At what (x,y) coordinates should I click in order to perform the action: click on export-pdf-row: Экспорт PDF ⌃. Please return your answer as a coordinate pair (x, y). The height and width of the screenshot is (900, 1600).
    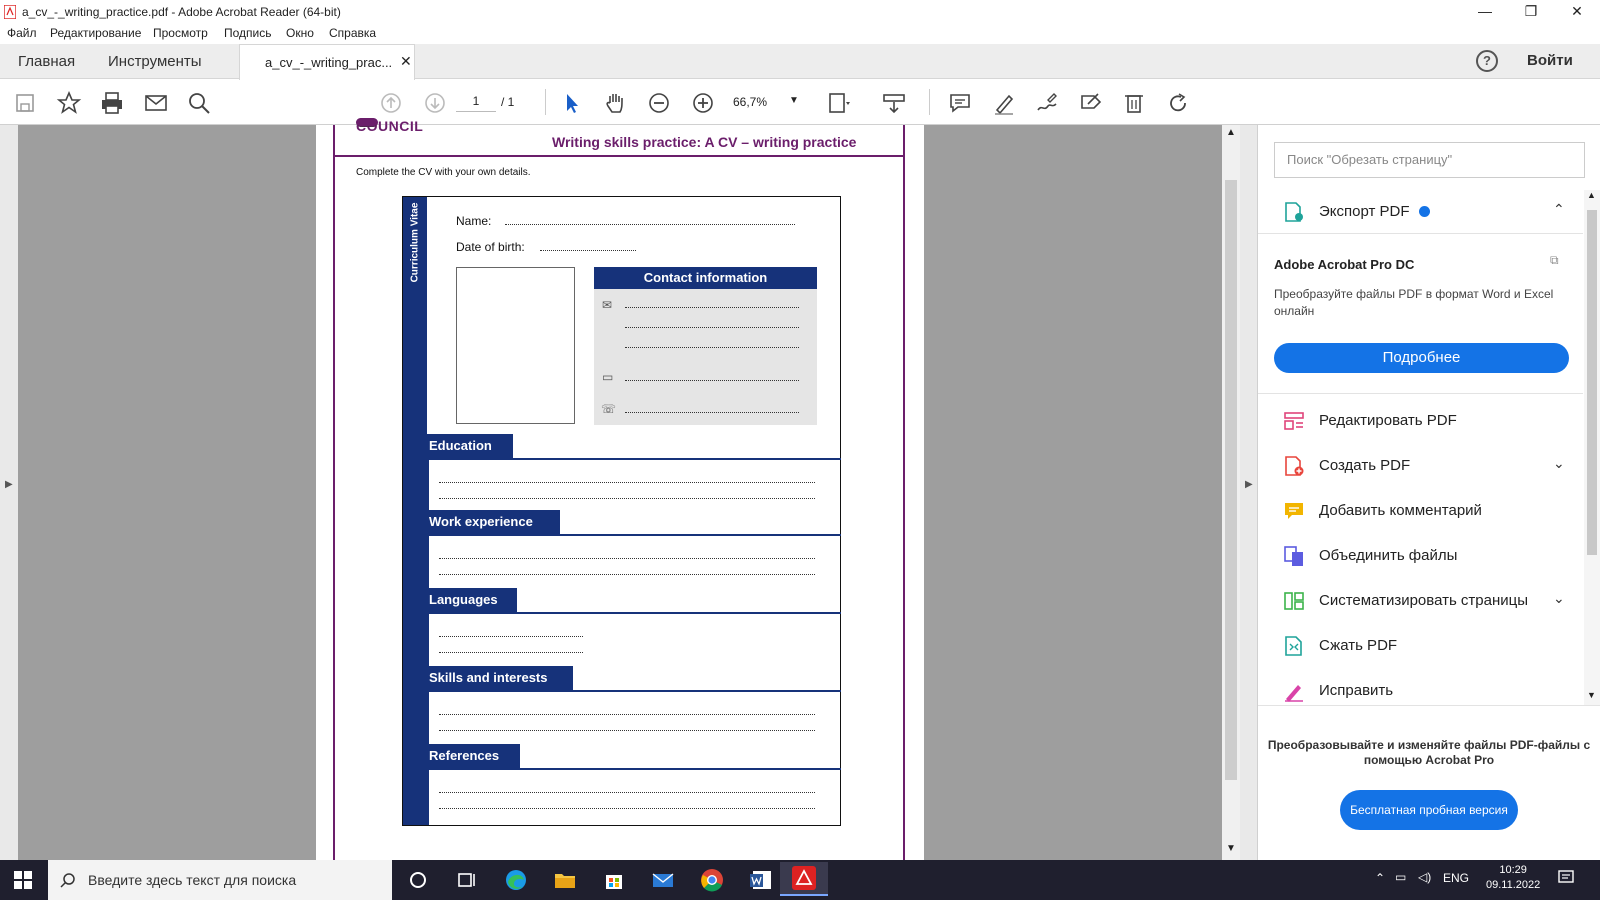
    Looking at the image, I should click on (1433, 213).